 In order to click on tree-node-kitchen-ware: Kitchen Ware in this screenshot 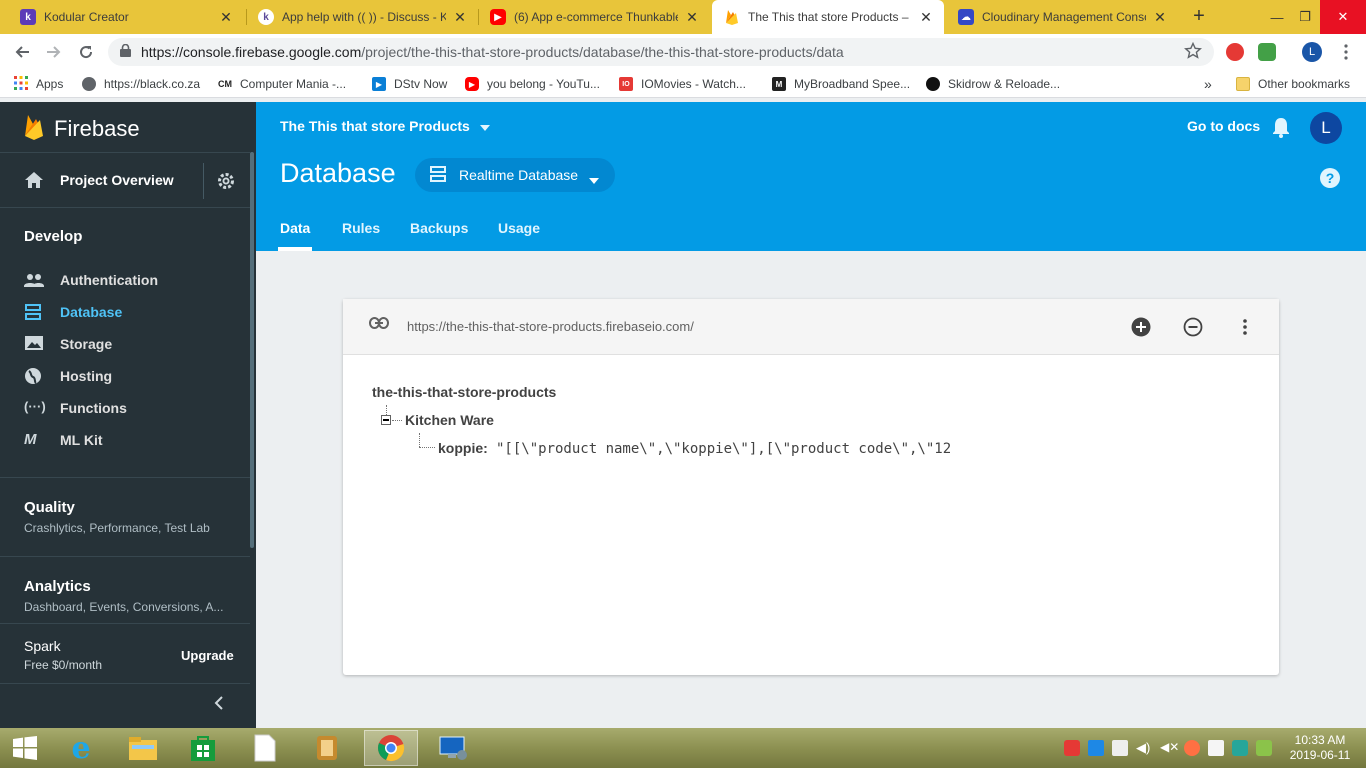, I will do `click(449, 420)`.